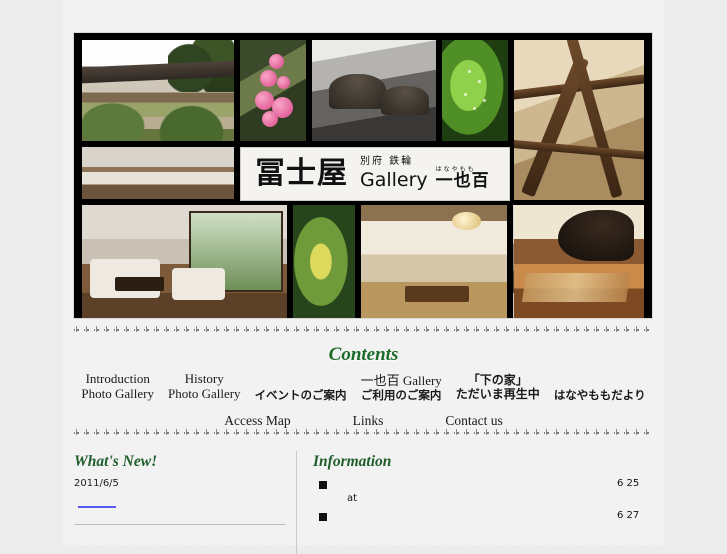  What do you see at coordinates (475, 90) in the screenshot?
I see `green-leaf-dew-photo` at bounding box center [475, 90].